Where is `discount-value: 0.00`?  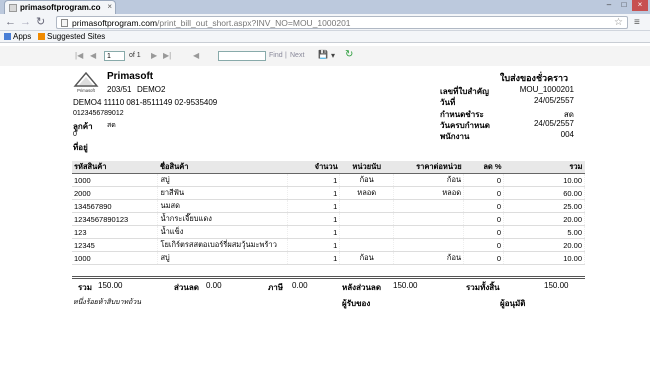
discount-value: 0.00 is located at coordinates (214, 285).